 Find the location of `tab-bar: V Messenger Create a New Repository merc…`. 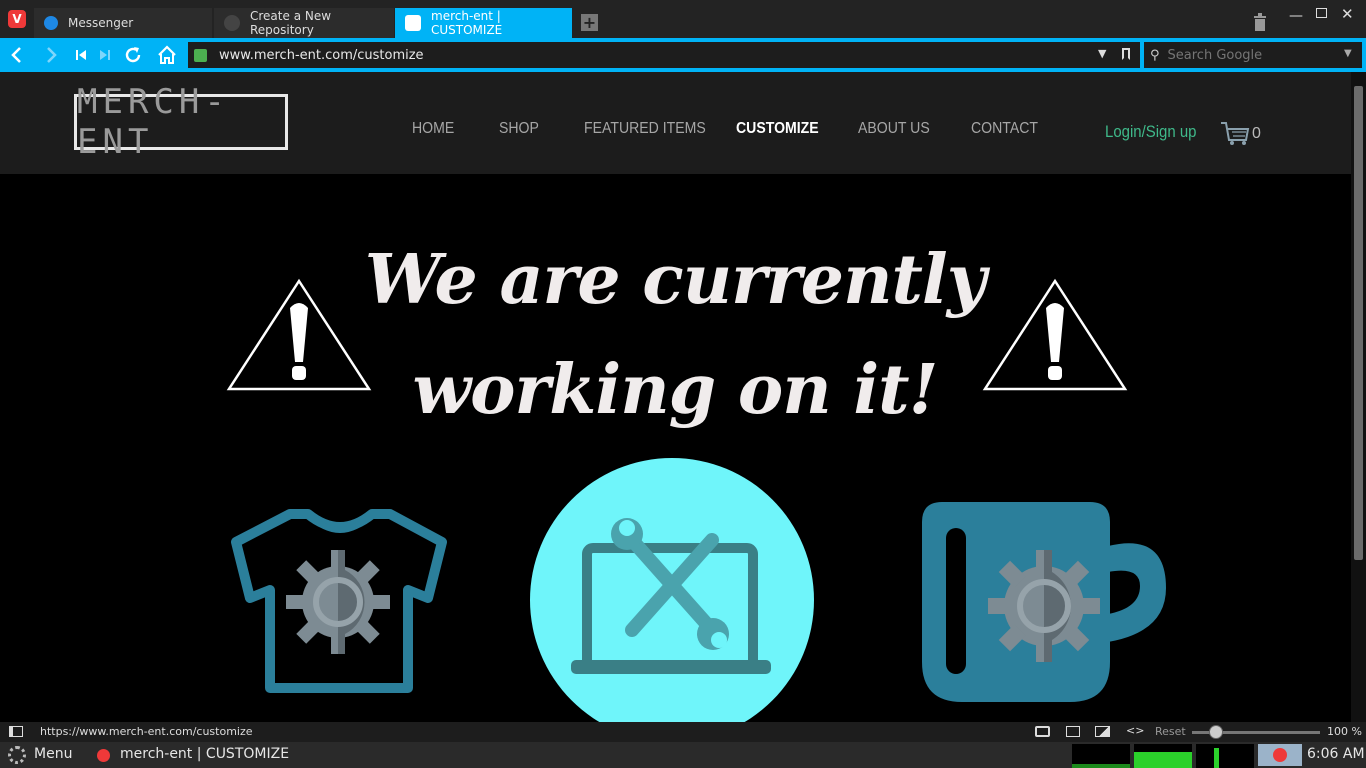

tab-bar: V Messenger Create a New Repository merc… is located at coordinates (683, 19).